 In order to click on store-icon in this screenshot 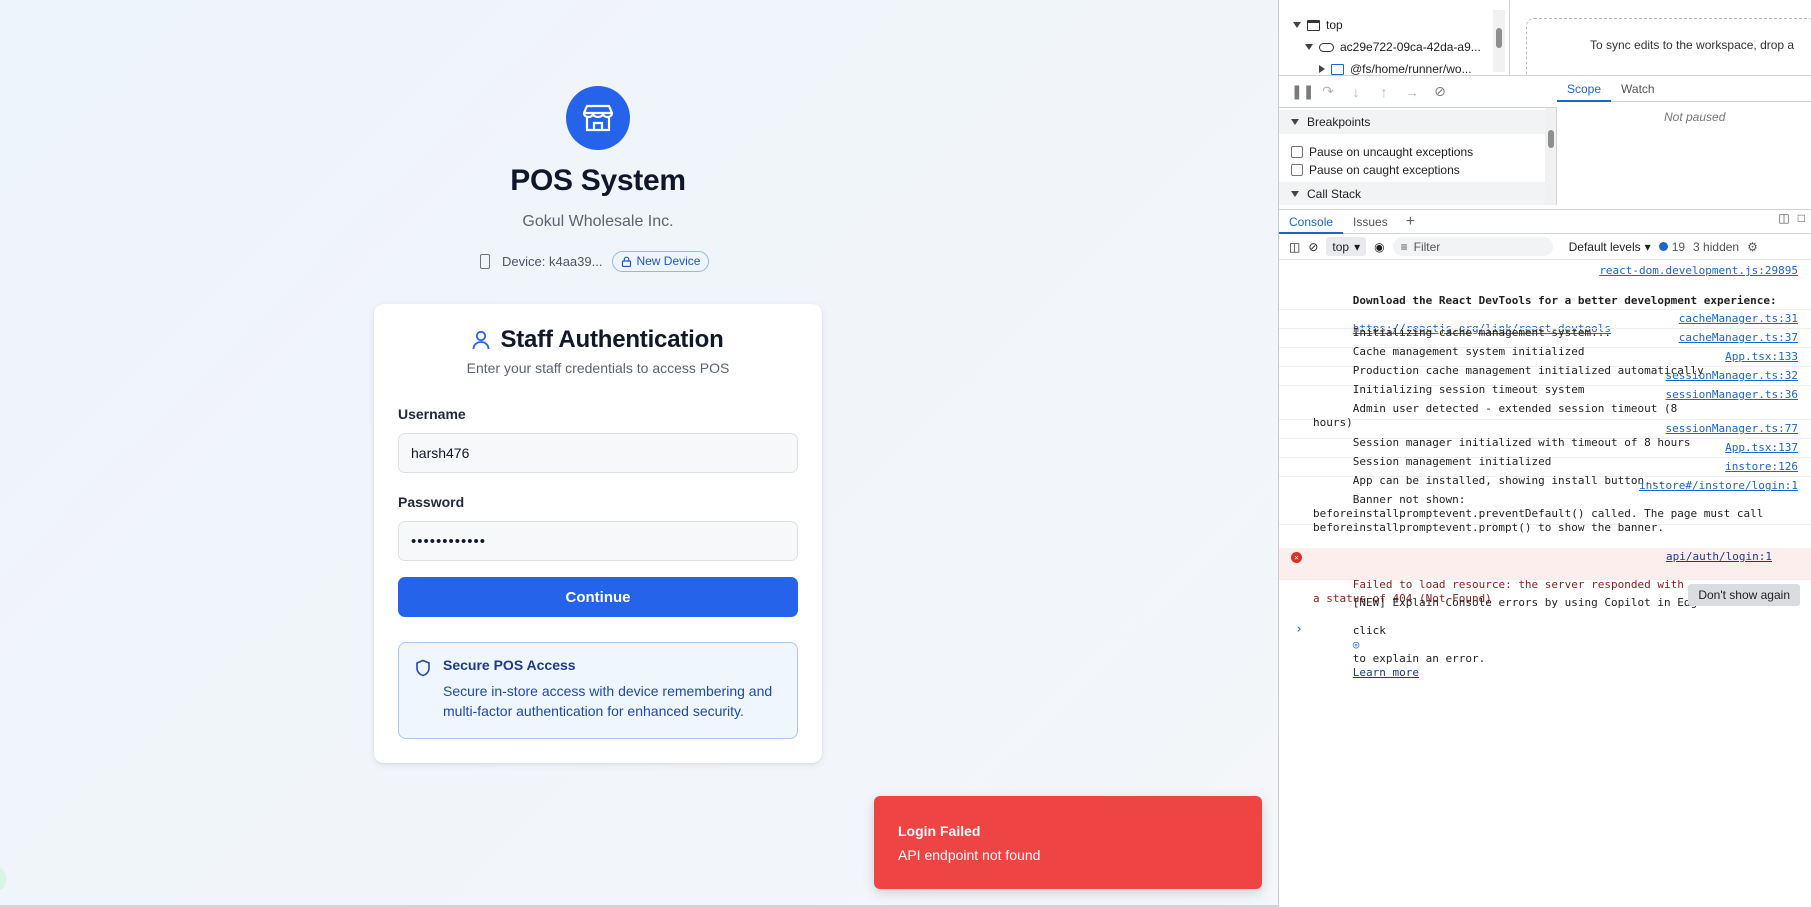, I will do `click(598, 118)`.